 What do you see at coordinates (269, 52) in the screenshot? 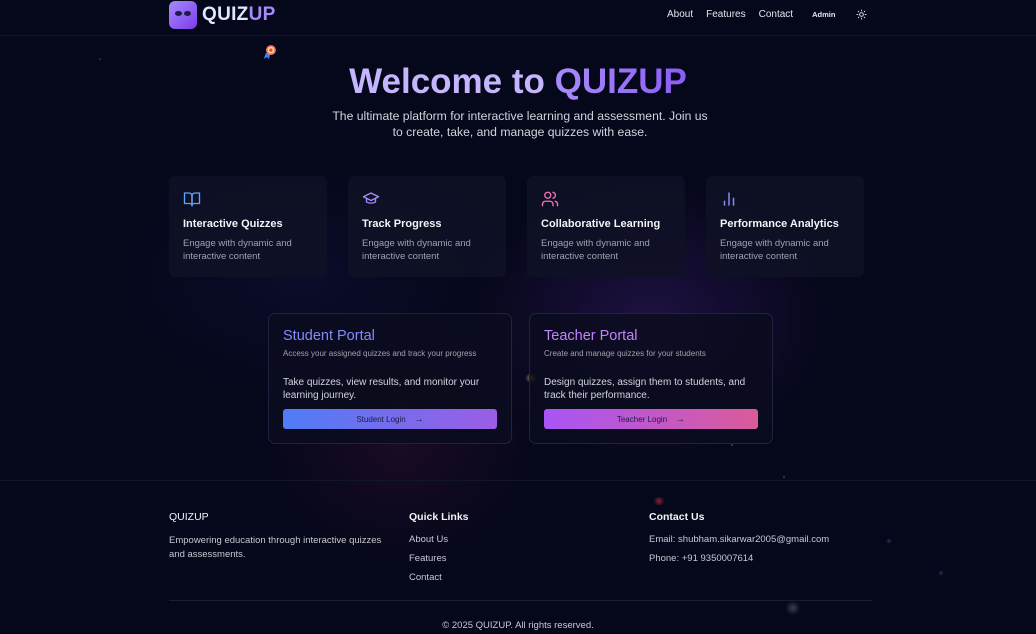
I see `award-badge-icon` at bounding box center [269, 52].